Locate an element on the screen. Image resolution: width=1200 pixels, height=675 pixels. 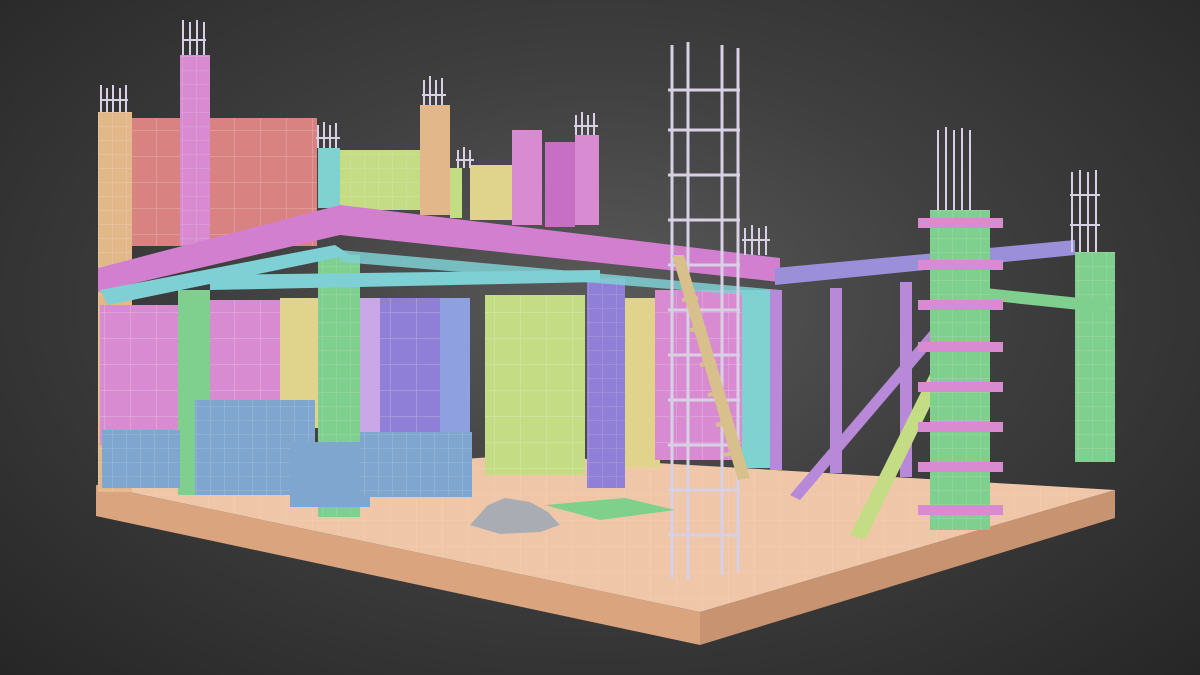
wall-yellow-upper is located at coordinates (492, 192).